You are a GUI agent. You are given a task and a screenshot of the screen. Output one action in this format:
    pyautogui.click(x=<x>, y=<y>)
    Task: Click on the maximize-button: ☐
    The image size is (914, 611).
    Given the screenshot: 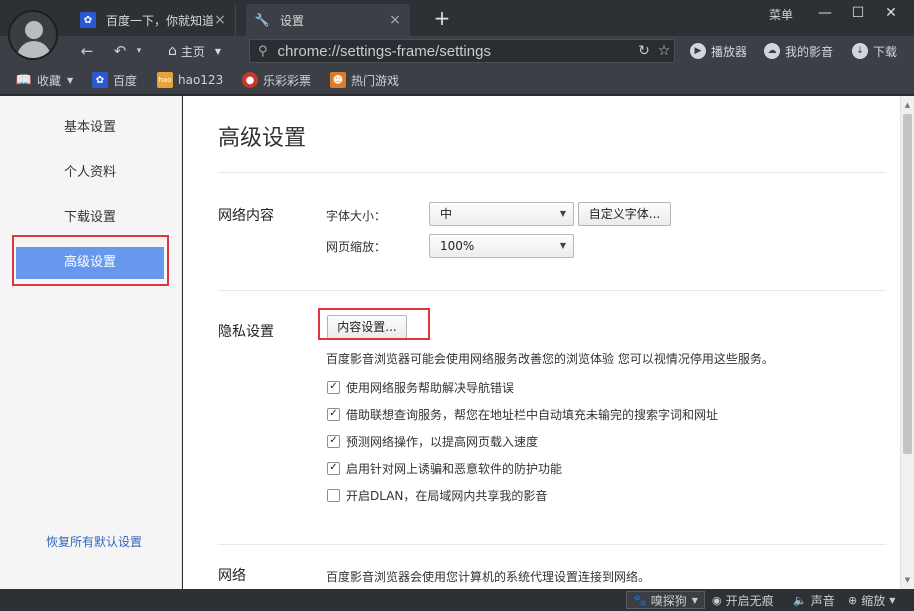 What is the action you would take?
    pyautogui.click(x=858, y=13)
    